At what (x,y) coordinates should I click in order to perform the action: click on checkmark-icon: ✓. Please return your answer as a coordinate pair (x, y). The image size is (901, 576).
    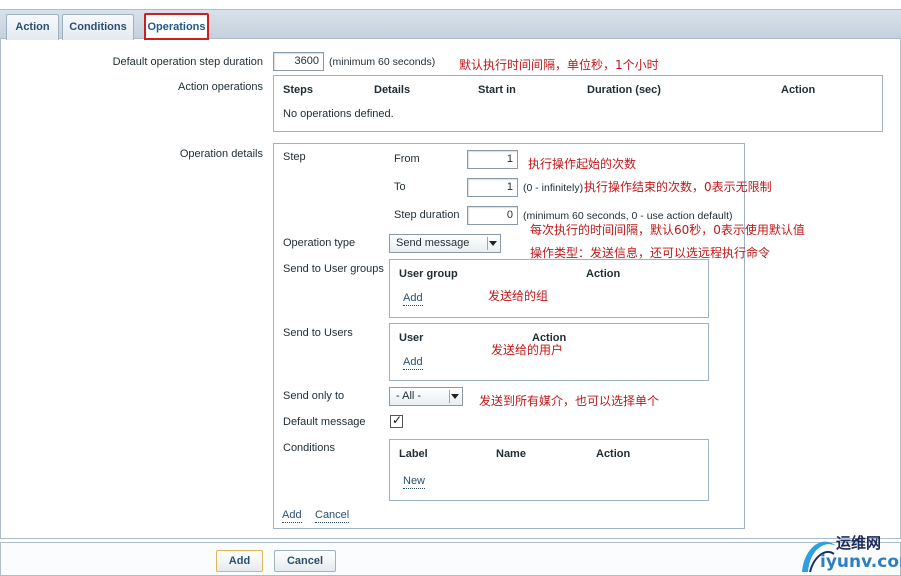
    Looking at the image, I should click on (397, 420).